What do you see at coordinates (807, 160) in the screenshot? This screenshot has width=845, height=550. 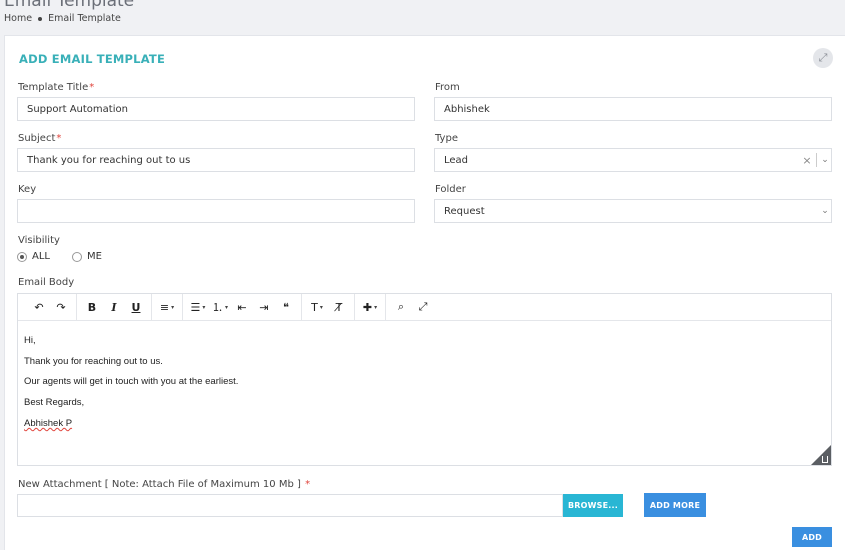 I see `clear-selection-icon: ×` at bounding box center [807, 160].